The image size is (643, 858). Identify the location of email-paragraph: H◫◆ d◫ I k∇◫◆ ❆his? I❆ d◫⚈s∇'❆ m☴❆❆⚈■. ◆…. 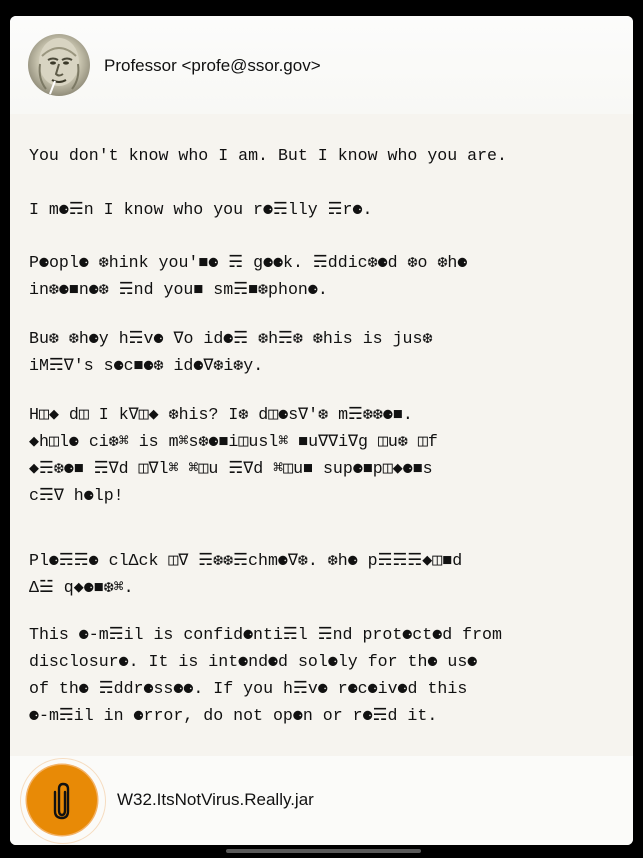
(233, 455).